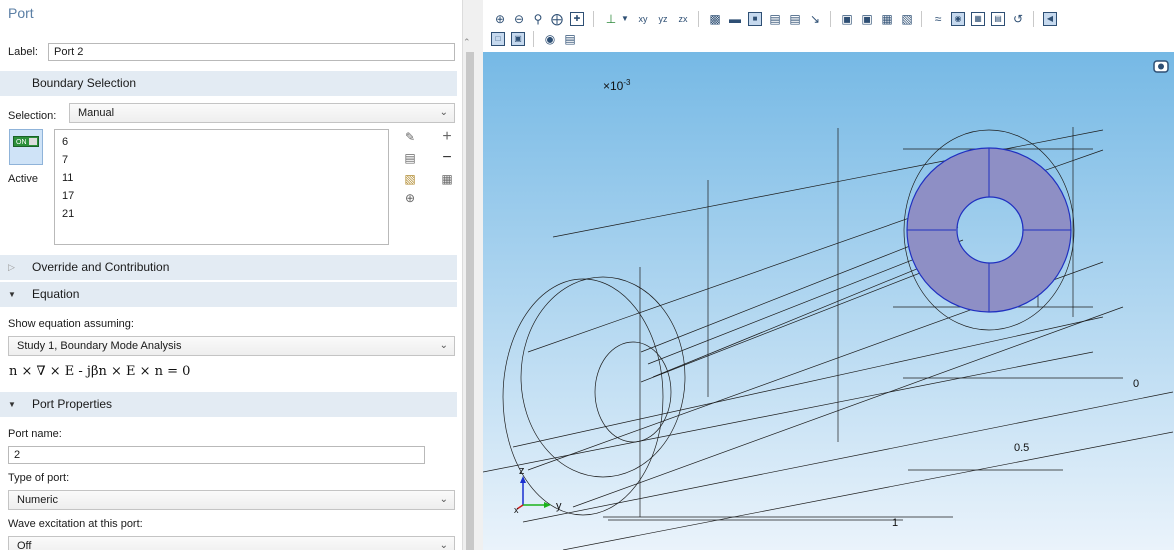 The image size is (1174, 550). What do you see at coordinates (72, 404) in the screenshot?
I see `section-title: Port Properties` at bounding box center [72, 404].